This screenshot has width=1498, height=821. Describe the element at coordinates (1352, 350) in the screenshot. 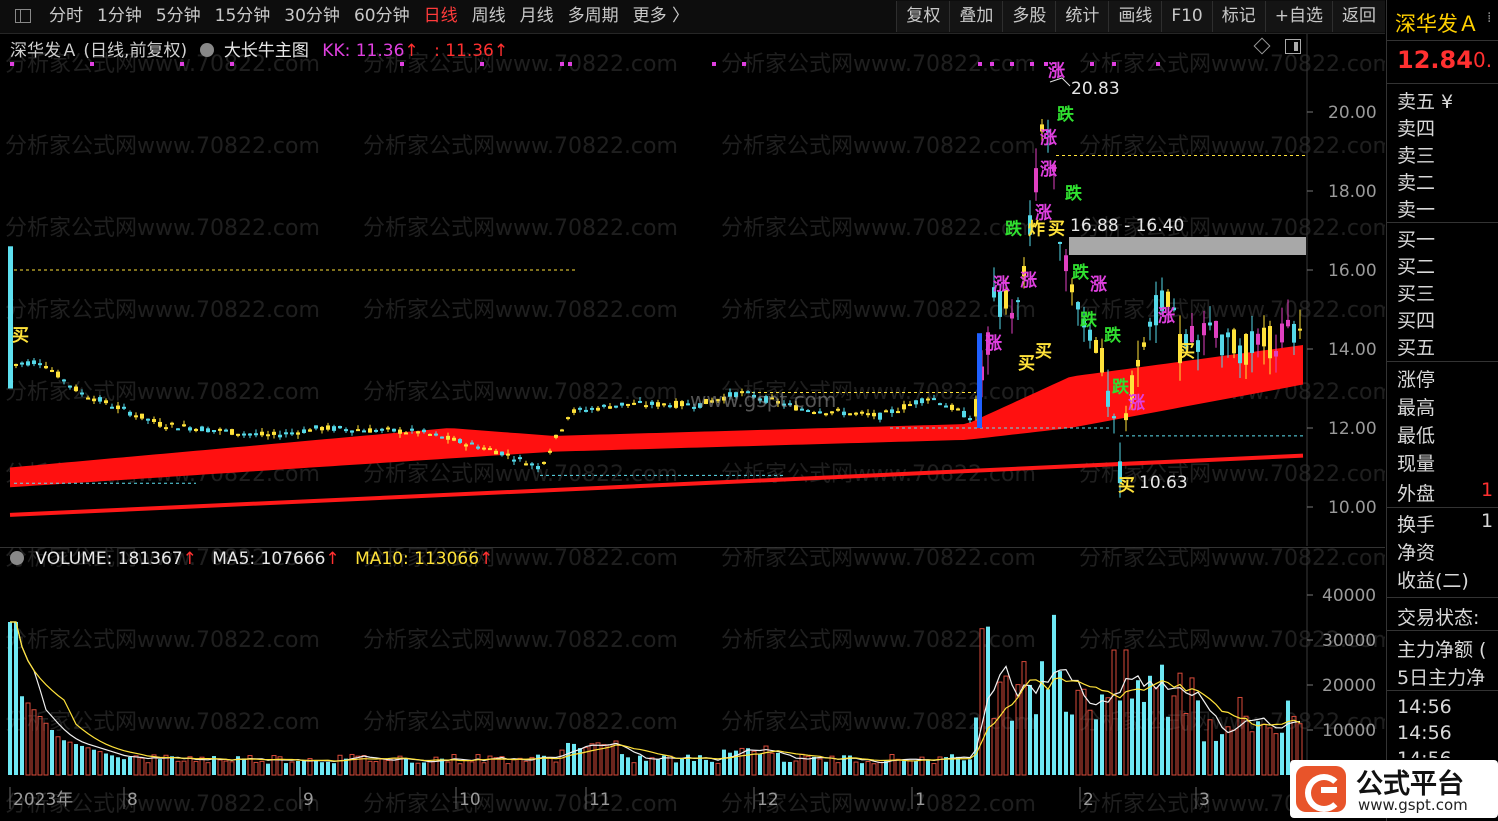

I see `price-tick-label: 14.00` at that location.